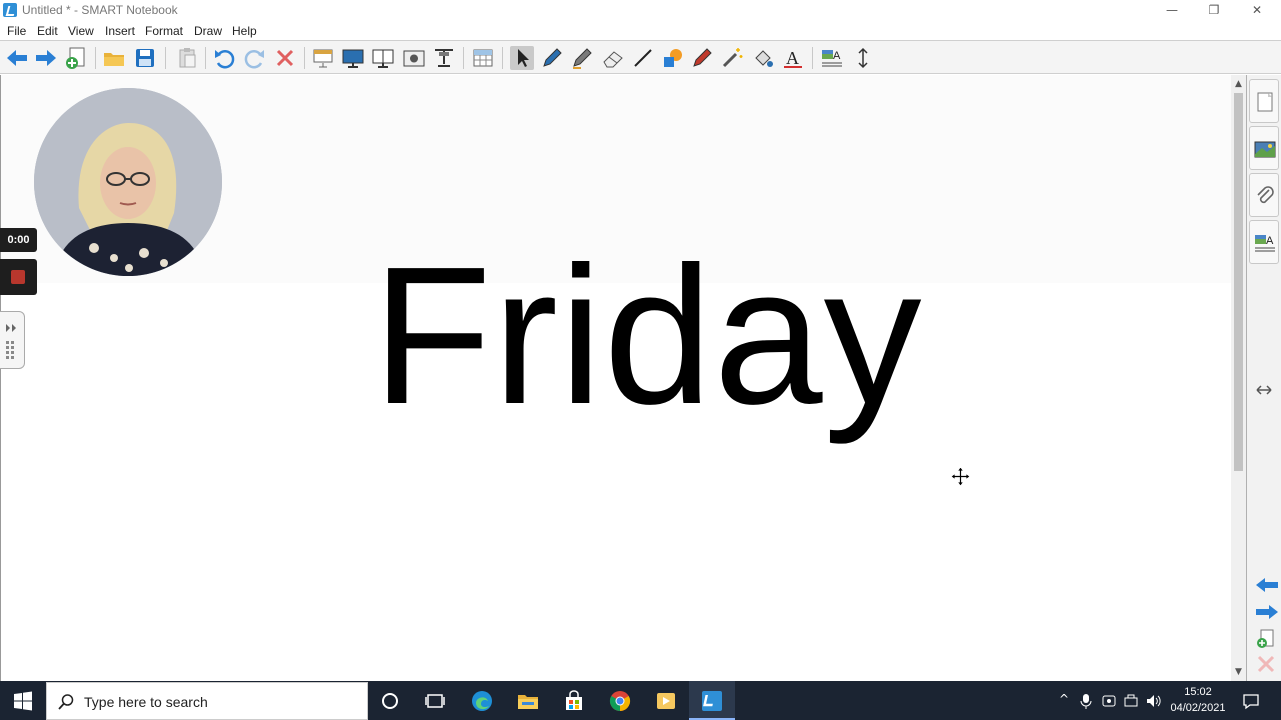 The image size is (1281, 720). What do you see at coordinates (613, 58) in the screenshot?
I see `eraser-icon` at bounding box center [613, 58].